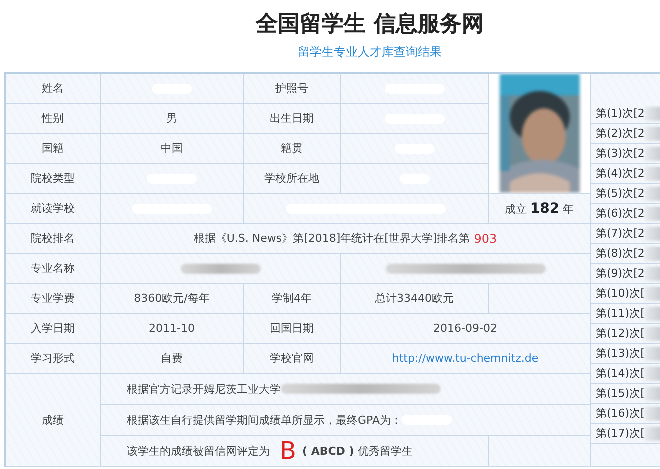 This screenshot has width=660, height=469. I want to click on field-value: 8360欧元/每年, so click(172, 298).